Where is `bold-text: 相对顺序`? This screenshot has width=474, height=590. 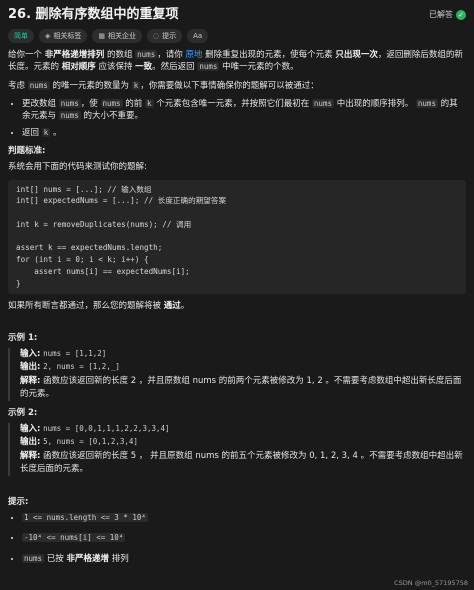
bold-text: 相对顺序 is located at coordinates (78, 67).